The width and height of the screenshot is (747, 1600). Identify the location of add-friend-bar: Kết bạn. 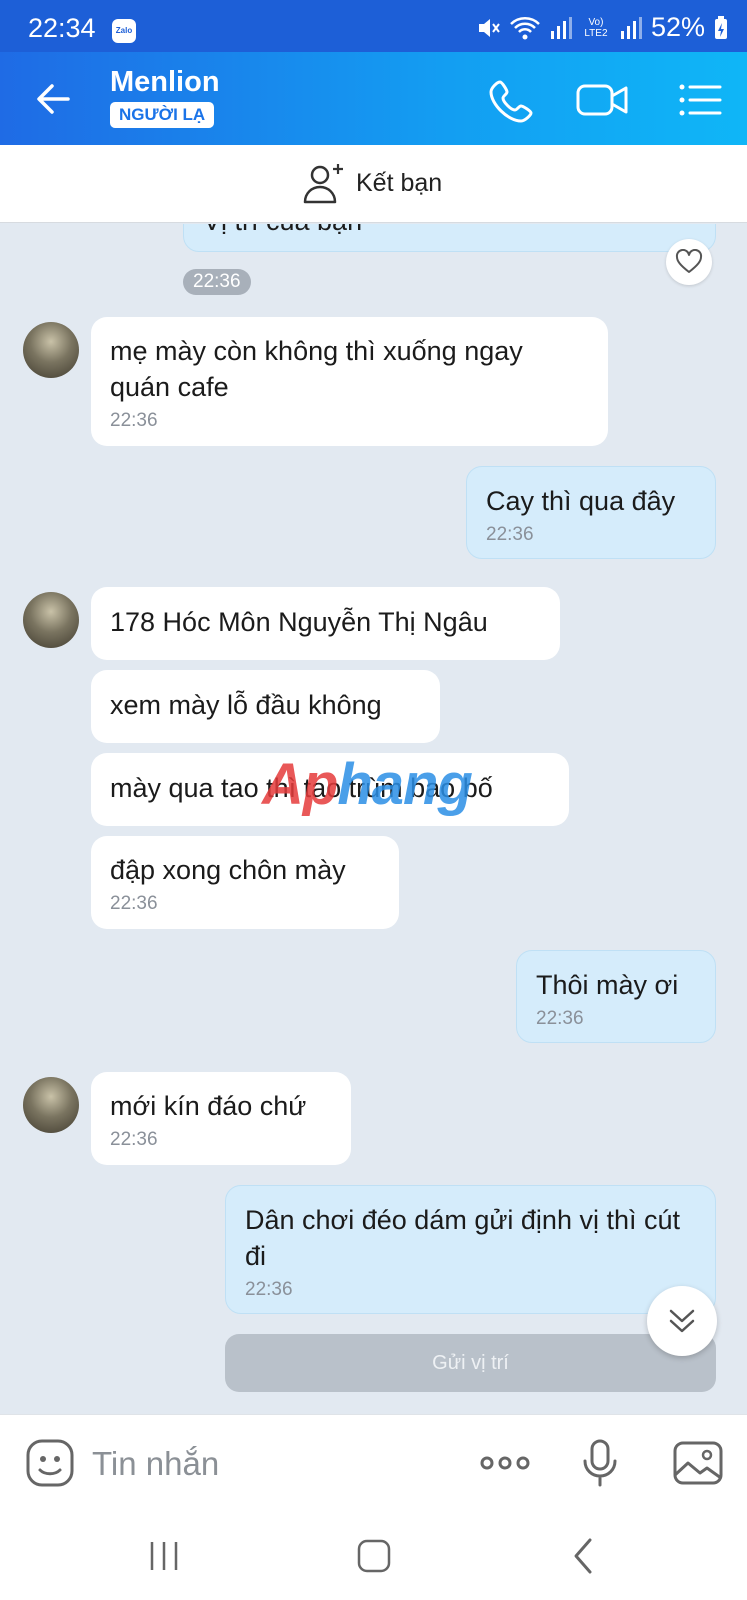
(373, 184).